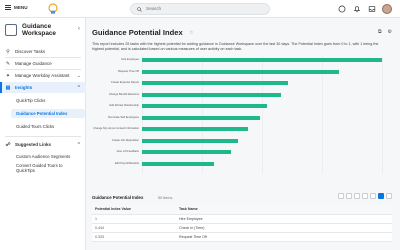  I want to click on edit-icon: ✎, so click(8, 63).